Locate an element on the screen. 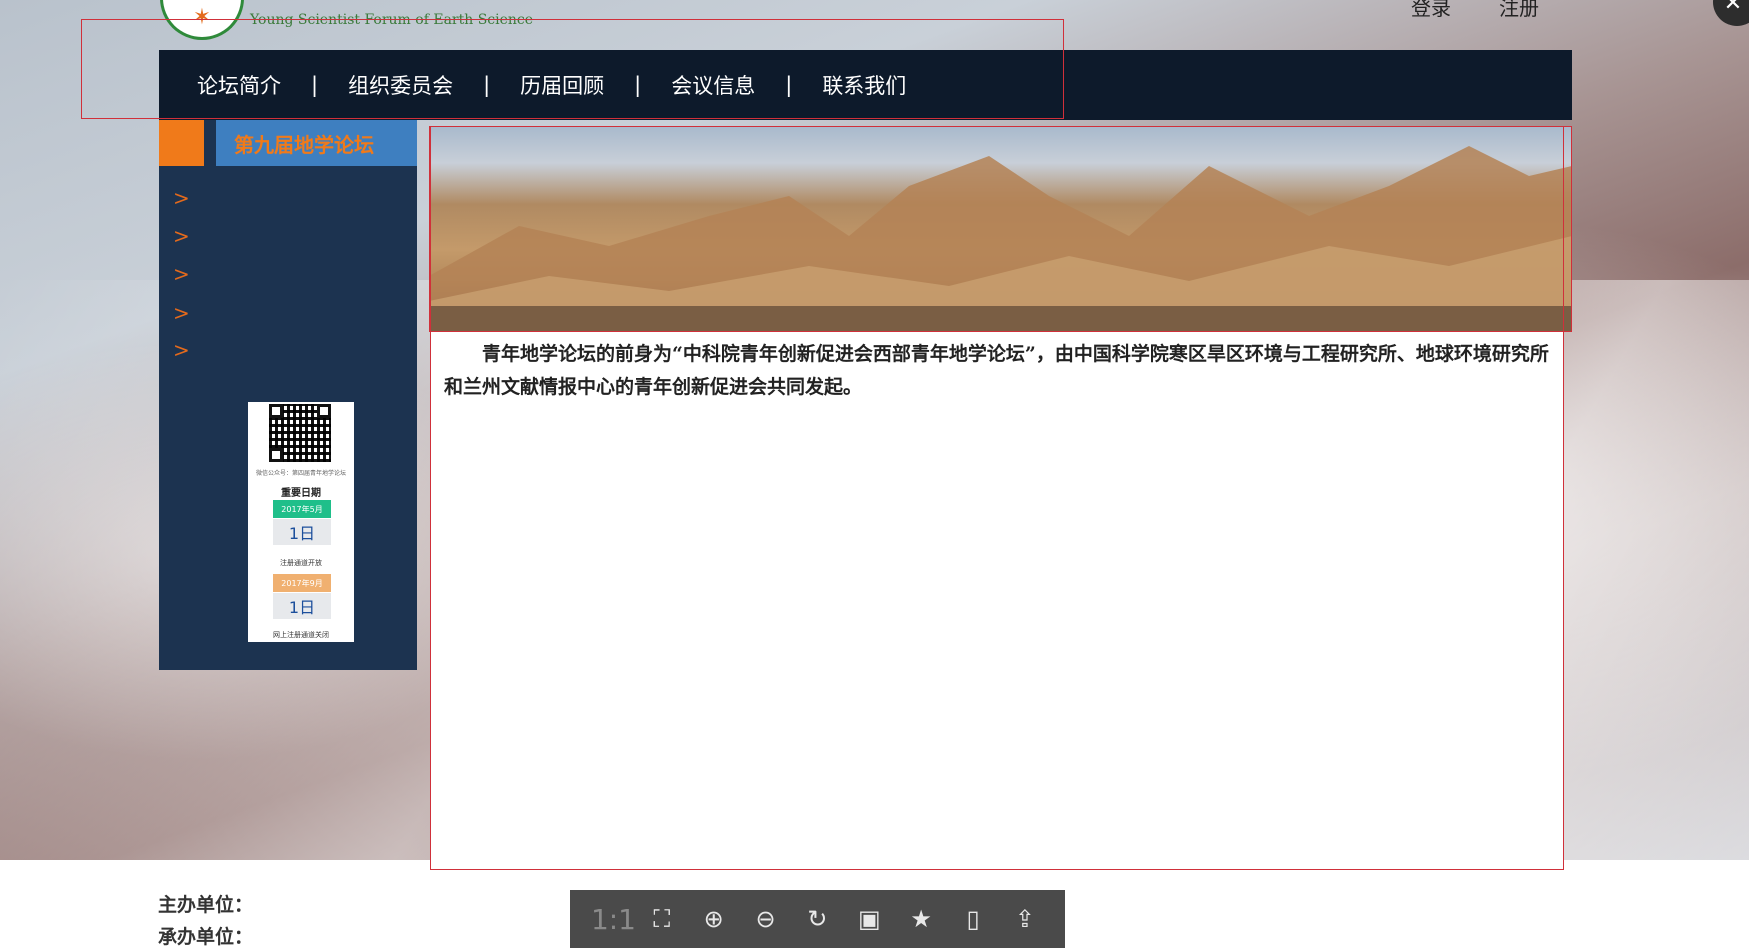  nav-item-meeting-info: 会议信息 is located at coordinates (713, 85).